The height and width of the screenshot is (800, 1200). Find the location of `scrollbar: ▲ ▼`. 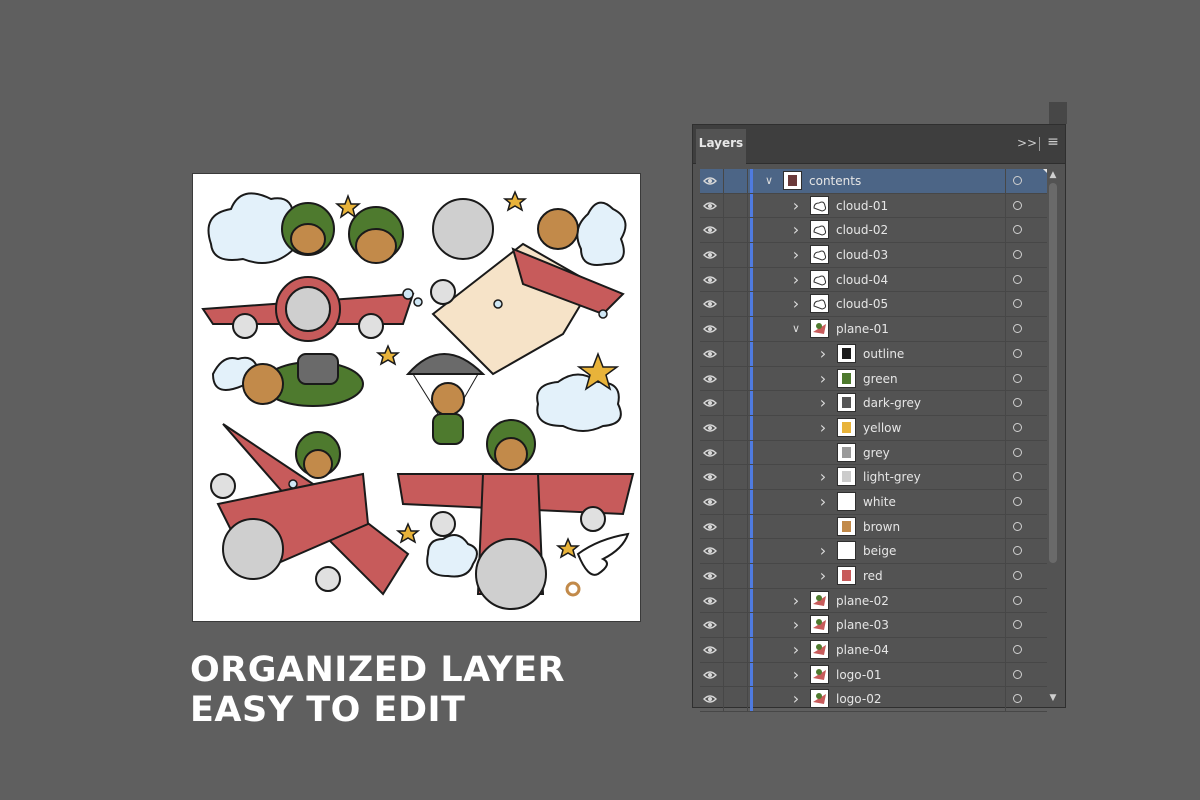

scrollbar: ▲ ▼ is located at coordinates (1053, 436).